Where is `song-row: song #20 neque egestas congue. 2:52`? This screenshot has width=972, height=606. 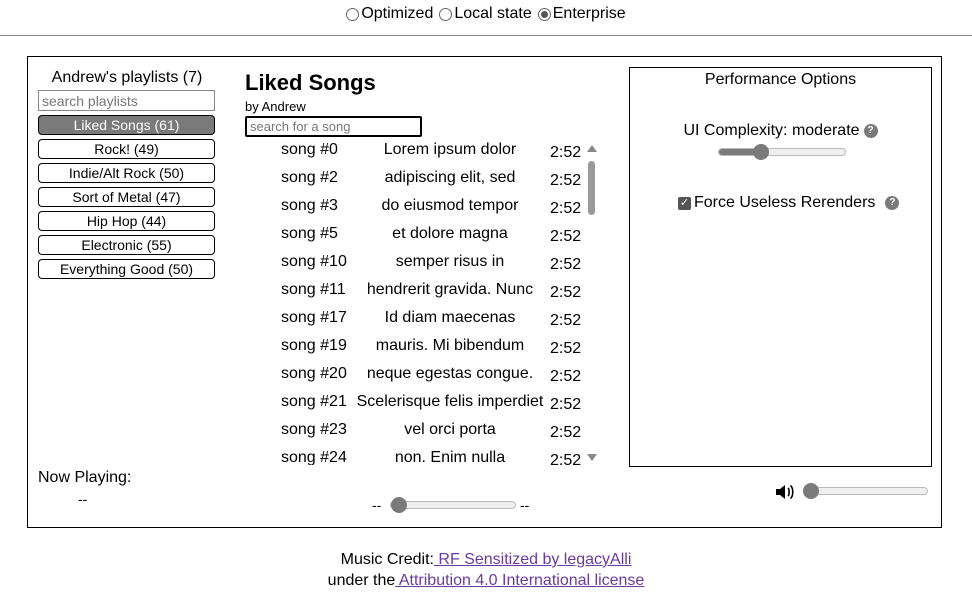
song-row: song #20 neque egestas congue. 2:52 is located at coordinates (423, 377).